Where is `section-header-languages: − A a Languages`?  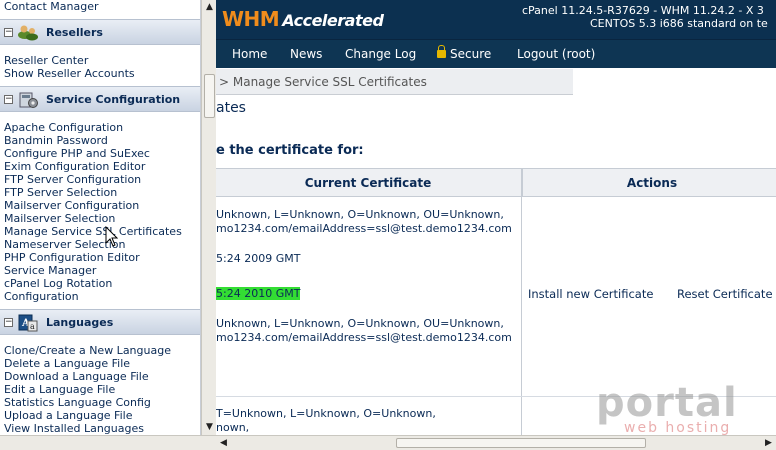
section-header-languages: − A a Languages is located at coordinates (100, 322).